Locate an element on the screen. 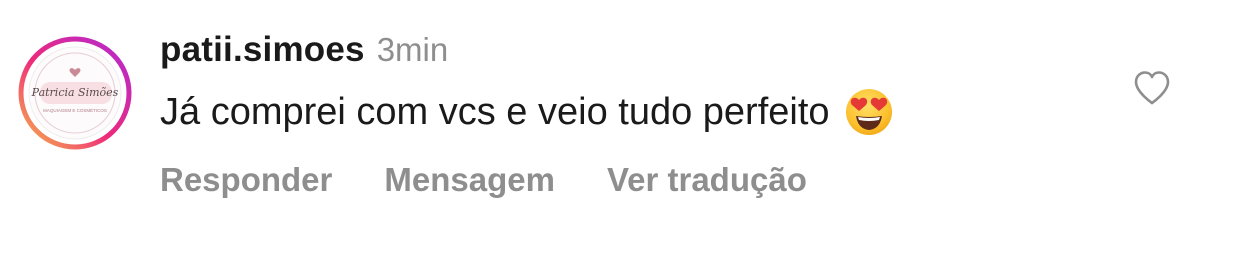 The width and height of the screenshot is (1242, 262). comment-text: Já comprei com vcs e veio tudo perfeito is located at coordinates (495, 111).